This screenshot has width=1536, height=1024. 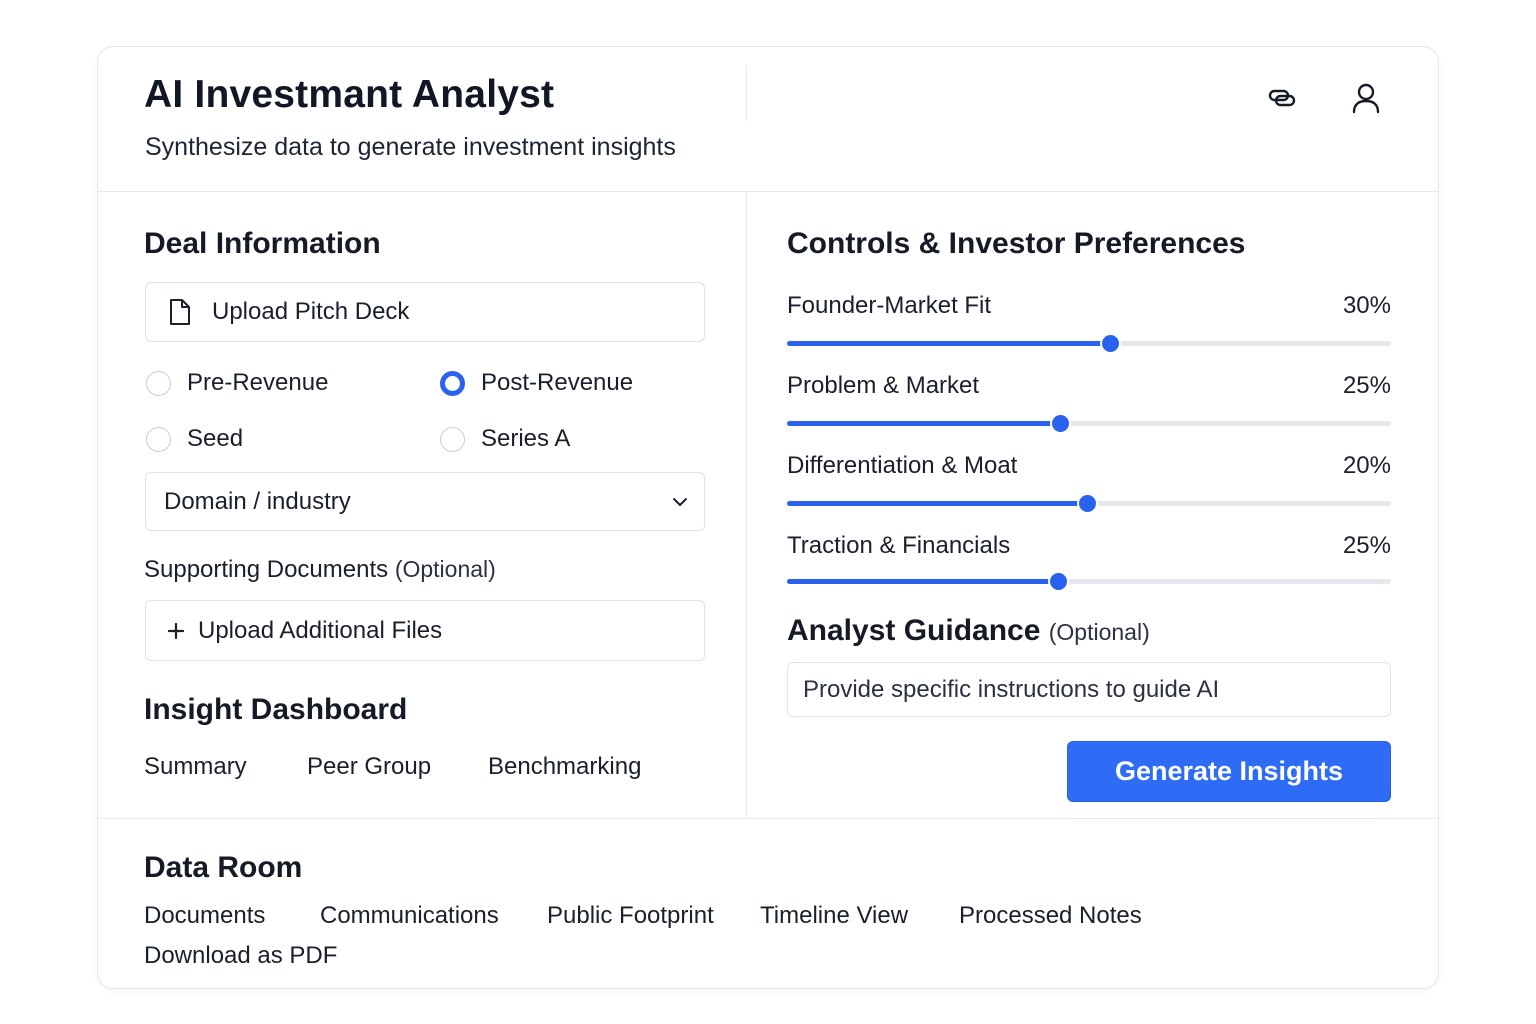 I want to click on slider-value-founder-market-fit: 30%, so click(x=1366, y=305).